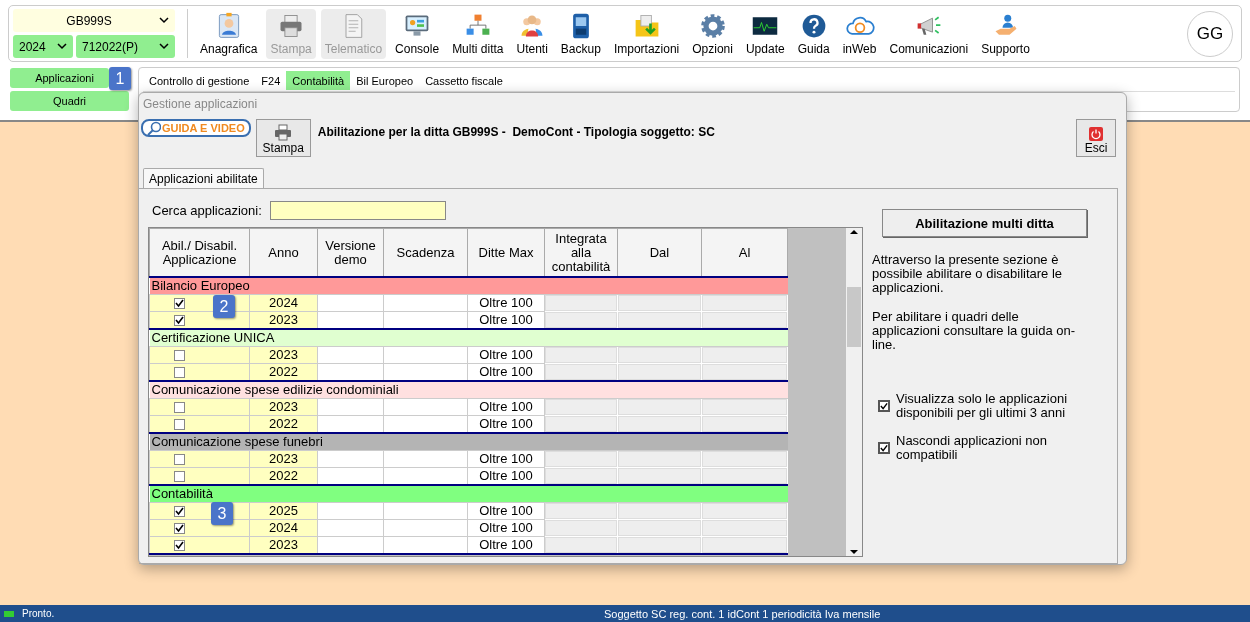 This screenshot has width=1250, height=622. Describe the element at coordinates (854, 551) in the screenshot. I see `scroll-down-icon` at that location.